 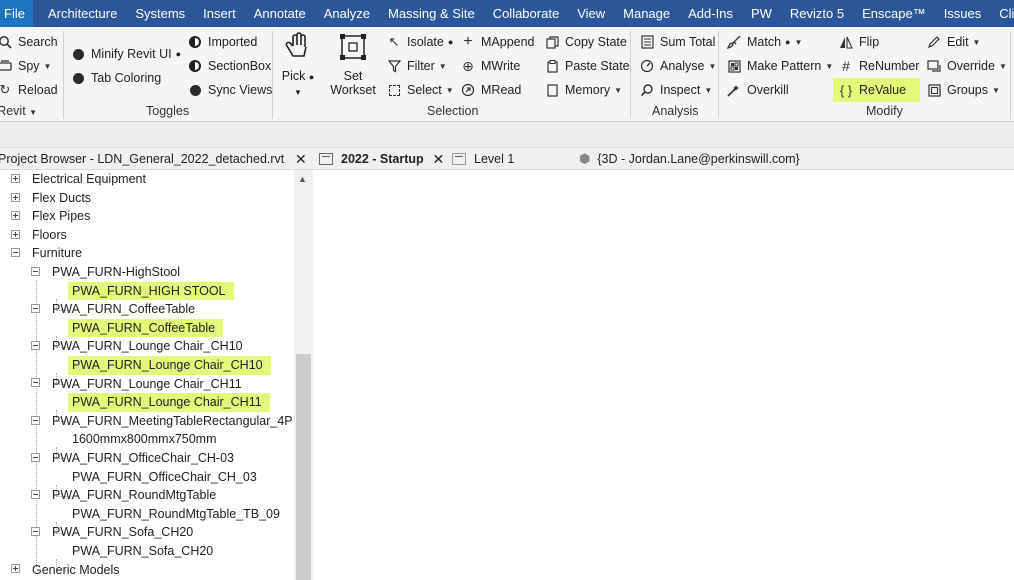 What do you see at coordinates (497, 42) in the screenshot?
I see `mappend-button: + MAppend` at bounding box center [497, 42].